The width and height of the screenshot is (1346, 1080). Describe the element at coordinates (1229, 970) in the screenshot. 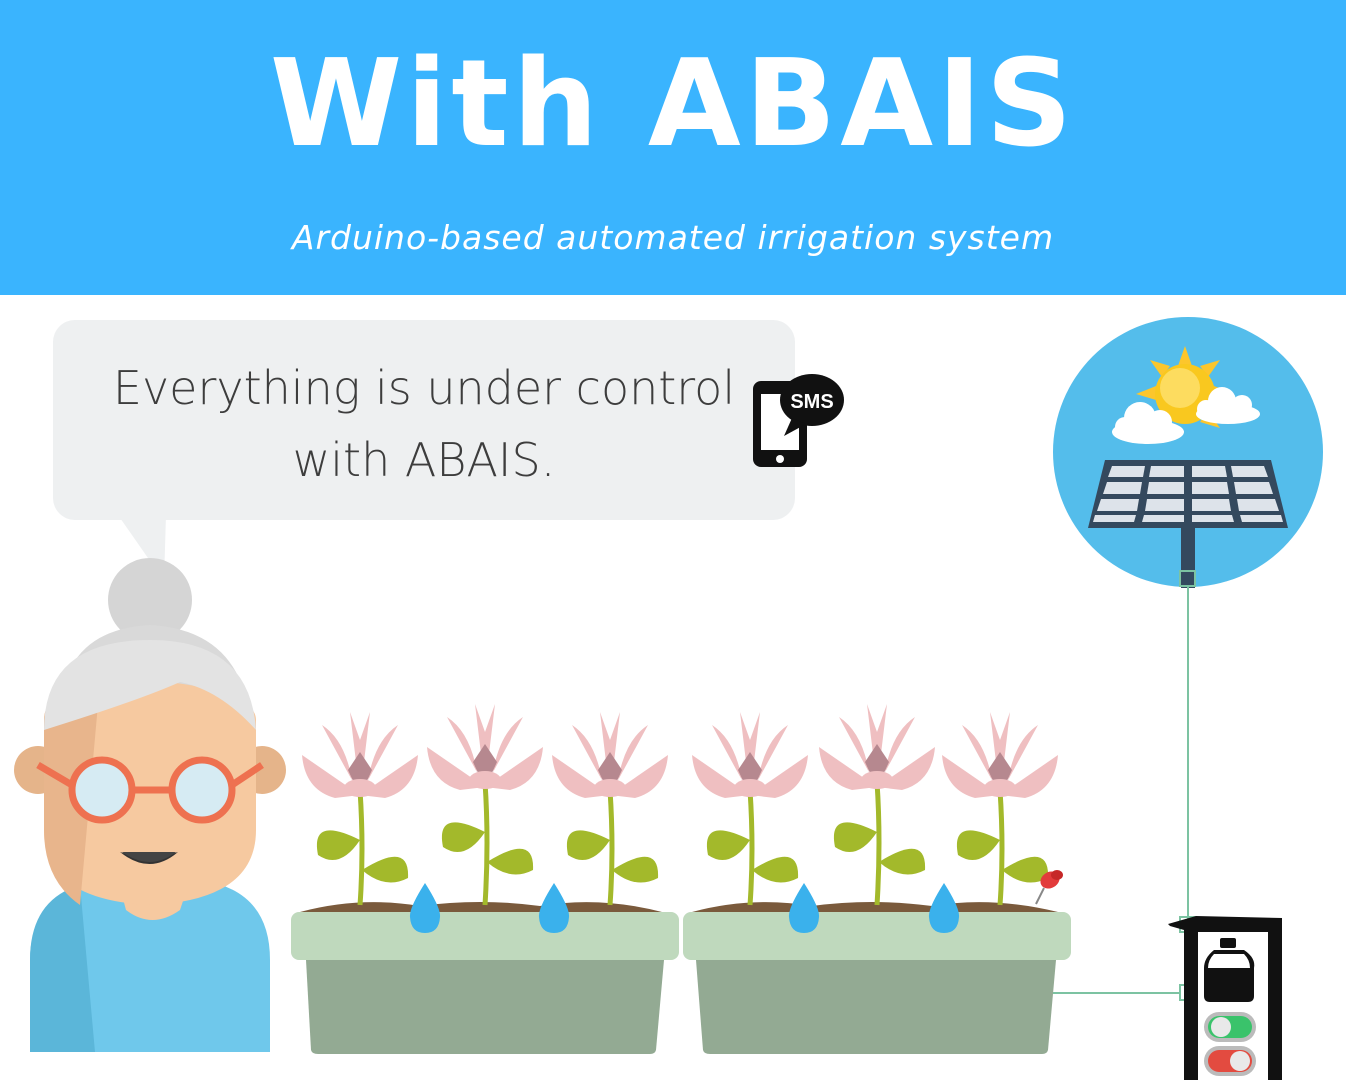

I see `water-tank-icon` at that location.